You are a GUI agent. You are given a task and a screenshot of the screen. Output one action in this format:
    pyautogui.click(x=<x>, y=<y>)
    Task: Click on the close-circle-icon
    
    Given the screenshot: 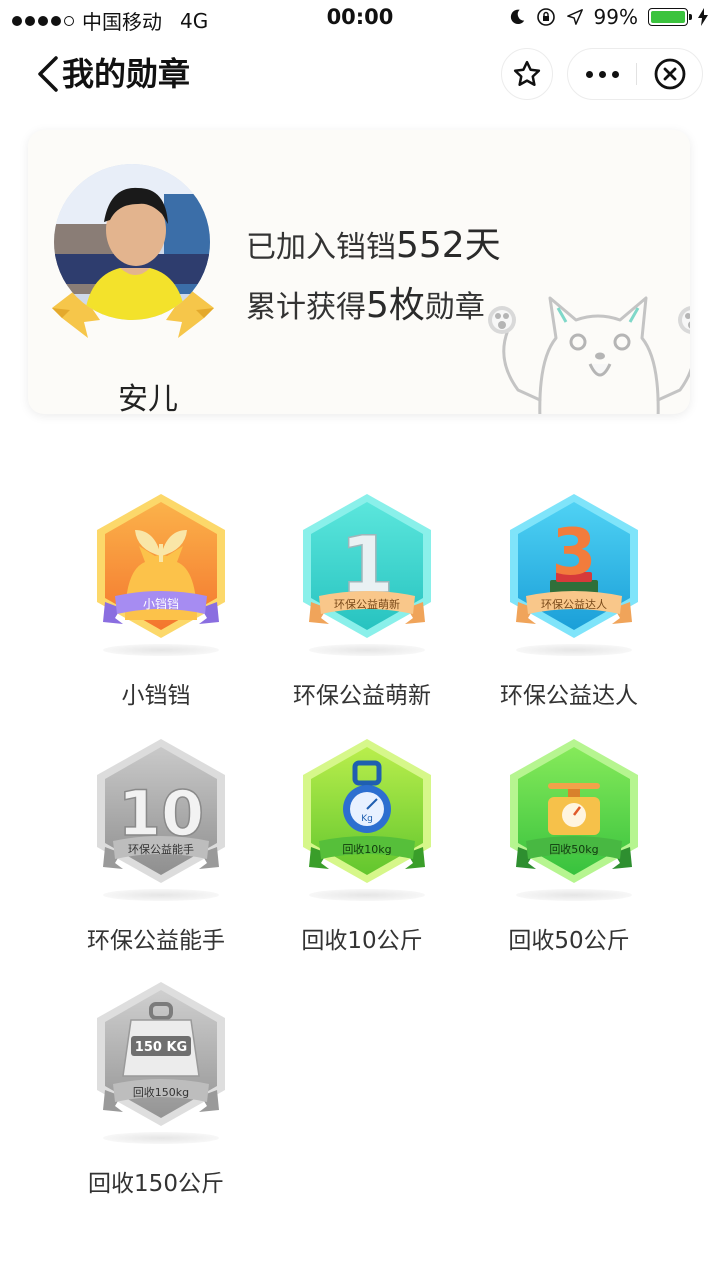 What is the action you would take?
    pyautogui.click(x=670, y=74)
    